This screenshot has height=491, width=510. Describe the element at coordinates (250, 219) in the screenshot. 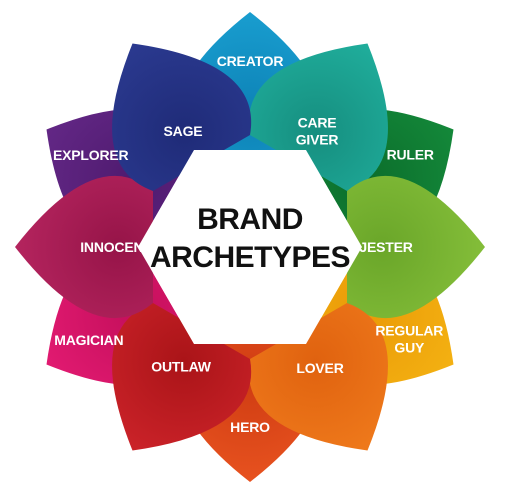

I see `center-title-line-1: BRAND` at that location.